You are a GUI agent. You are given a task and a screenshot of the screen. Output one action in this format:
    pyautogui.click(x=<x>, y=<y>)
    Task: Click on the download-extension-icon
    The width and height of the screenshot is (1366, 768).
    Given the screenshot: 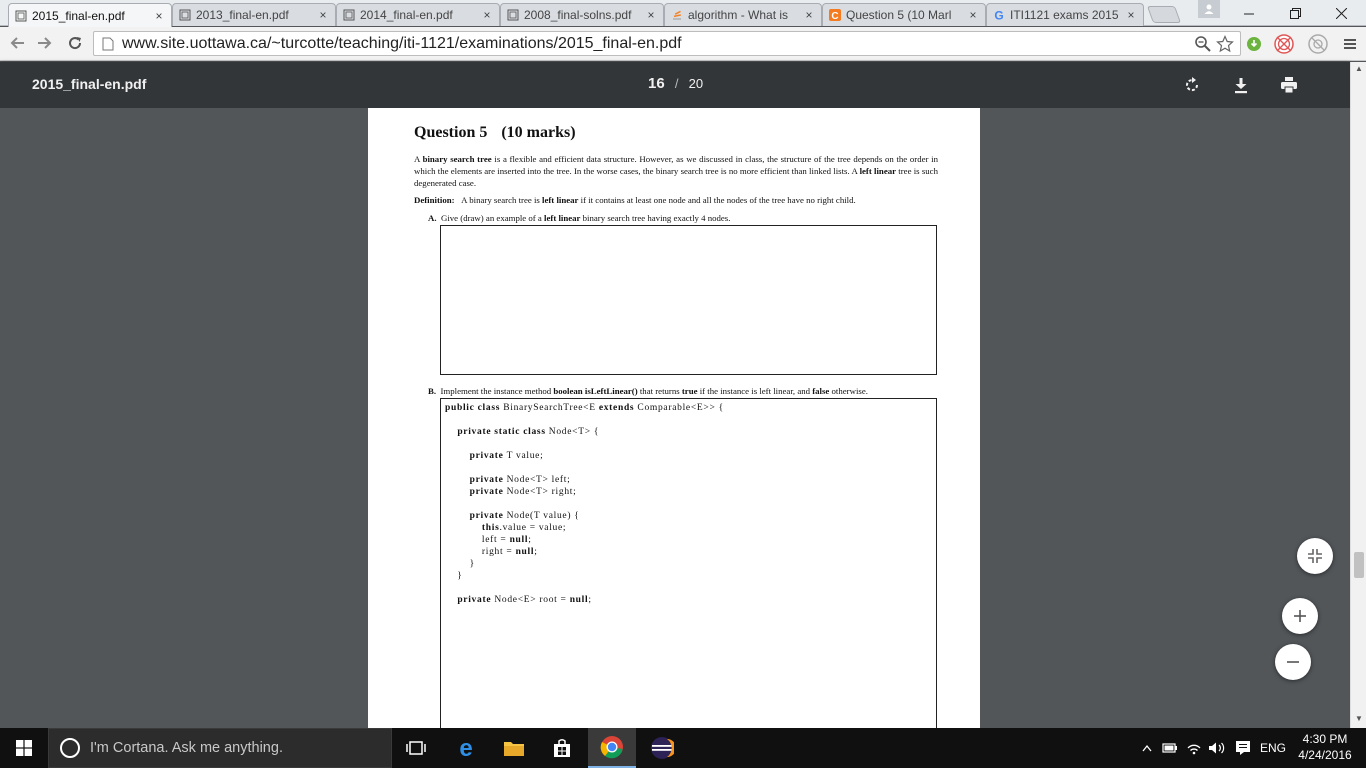 What is the action you would take?
    pyautogui.click(x=1254, y=44)
    